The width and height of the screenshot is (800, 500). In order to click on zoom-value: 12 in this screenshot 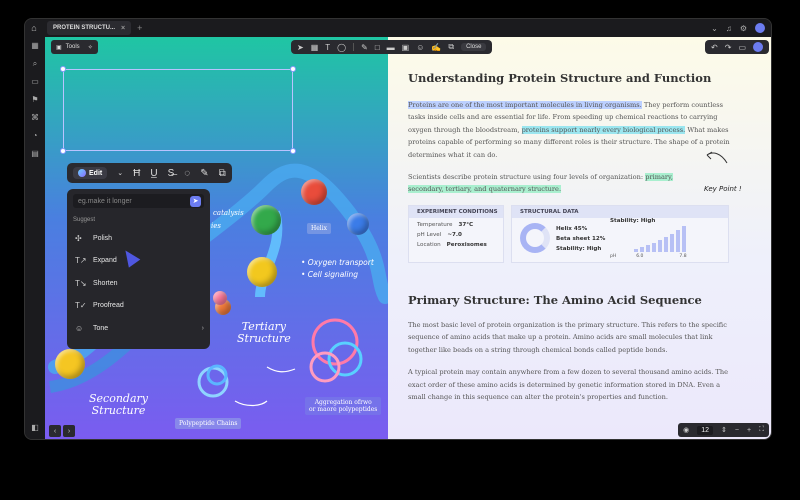, I will do `click(705, 430)`.